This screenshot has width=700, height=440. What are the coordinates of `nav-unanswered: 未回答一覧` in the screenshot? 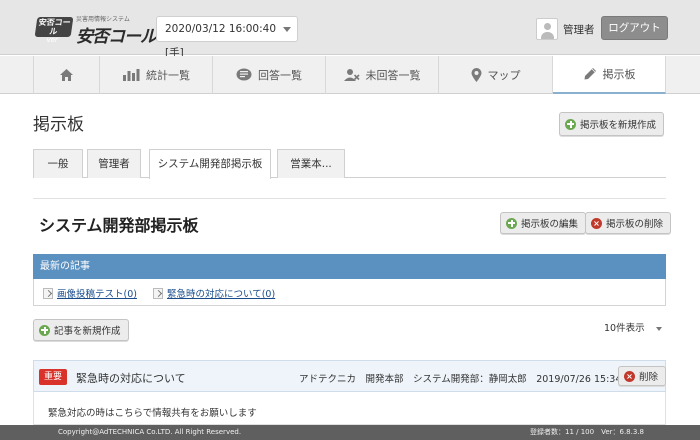 It's located at (382, 75).